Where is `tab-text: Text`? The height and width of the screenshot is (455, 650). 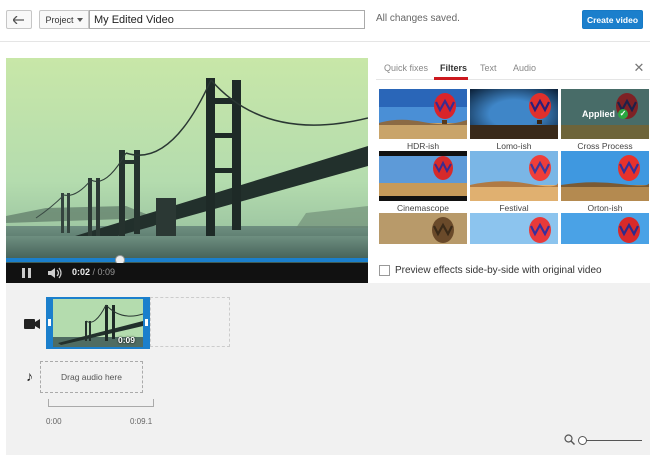 tab-text: Text is located at coordinates (488, 68).